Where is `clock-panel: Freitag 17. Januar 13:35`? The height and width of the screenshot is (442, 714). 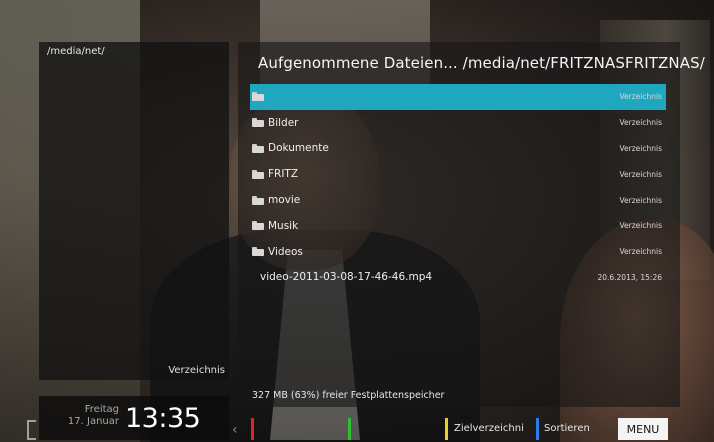 clock-panel: Freitag 17. Januar 13:35 is located at coordinates (134, 418).